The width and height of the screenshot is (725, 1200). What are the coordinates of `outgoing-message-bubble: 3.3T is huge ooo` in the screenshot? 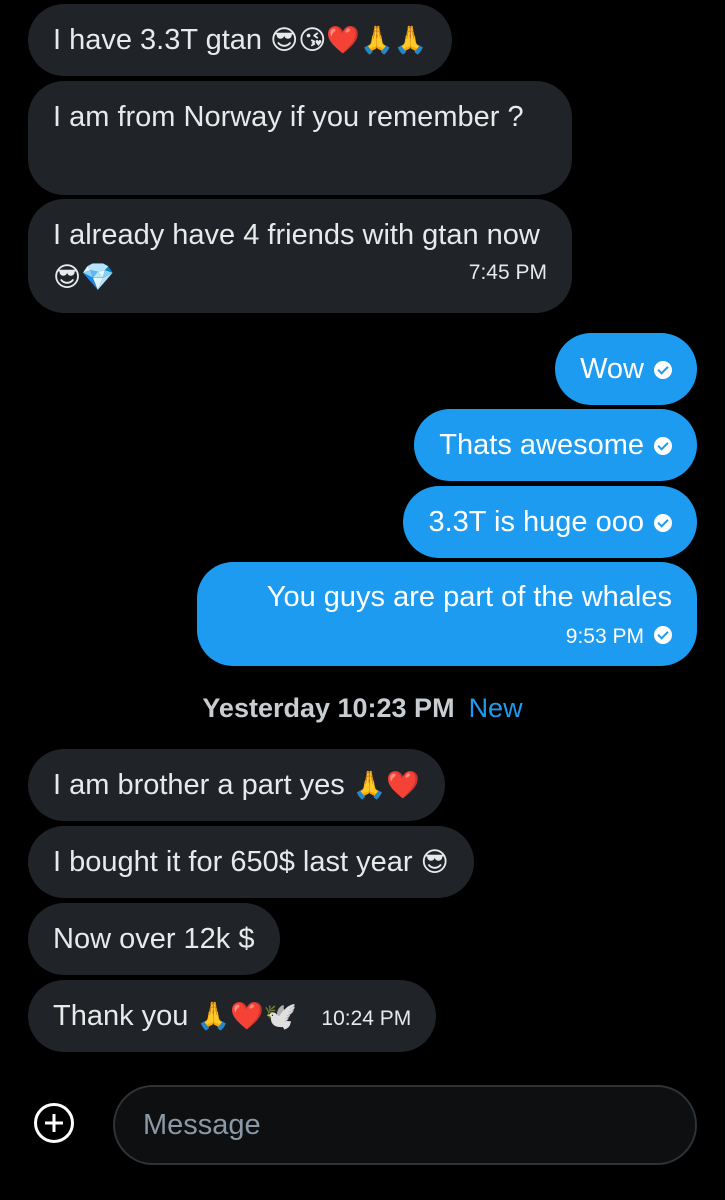 It's located at (550, 522).